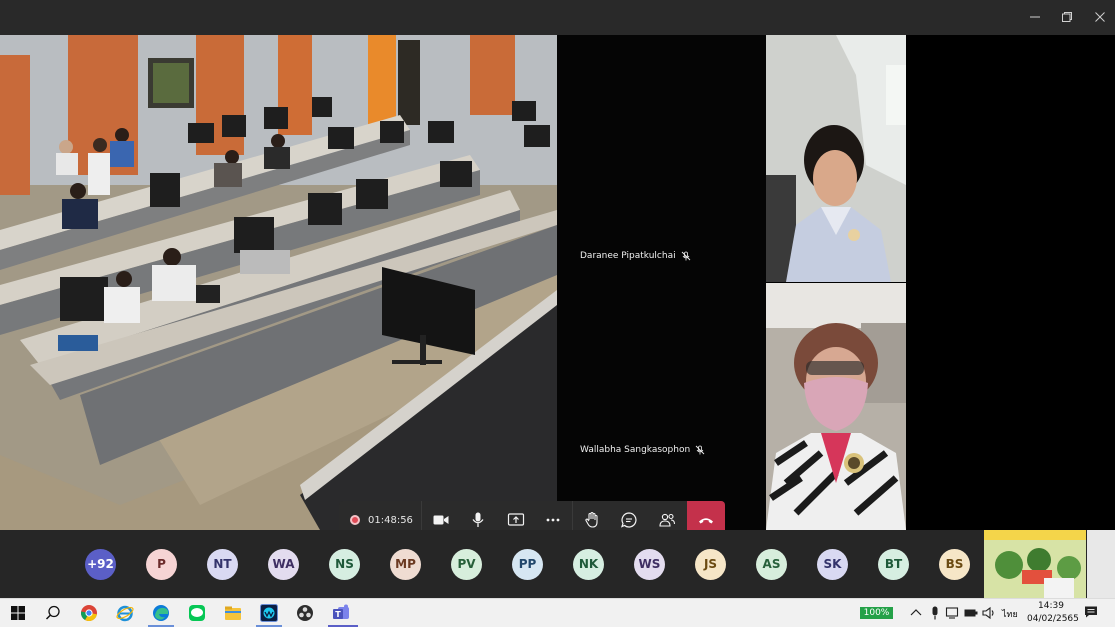 Image resolution: width=1115 pixels, height=627 pixels. I want to click on hang-up-icon, so click(706, 521).